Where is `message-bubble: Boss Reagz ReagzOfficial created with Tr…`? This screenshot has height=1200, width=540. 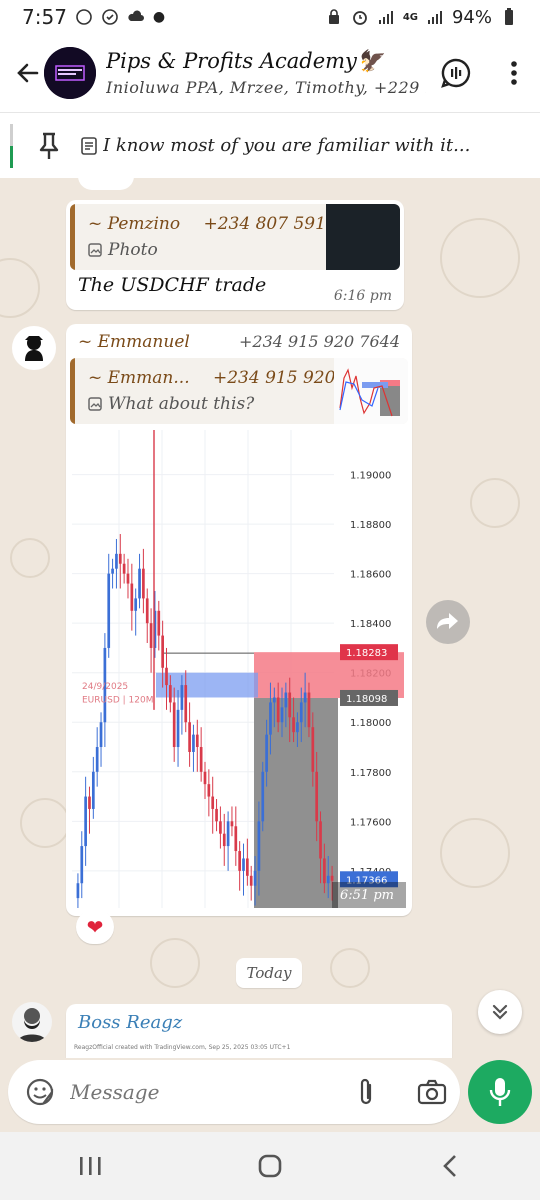 message-bubble: Boss Reagz ReagzOfficial created with Tr… is located at coordinates (259, 1031).